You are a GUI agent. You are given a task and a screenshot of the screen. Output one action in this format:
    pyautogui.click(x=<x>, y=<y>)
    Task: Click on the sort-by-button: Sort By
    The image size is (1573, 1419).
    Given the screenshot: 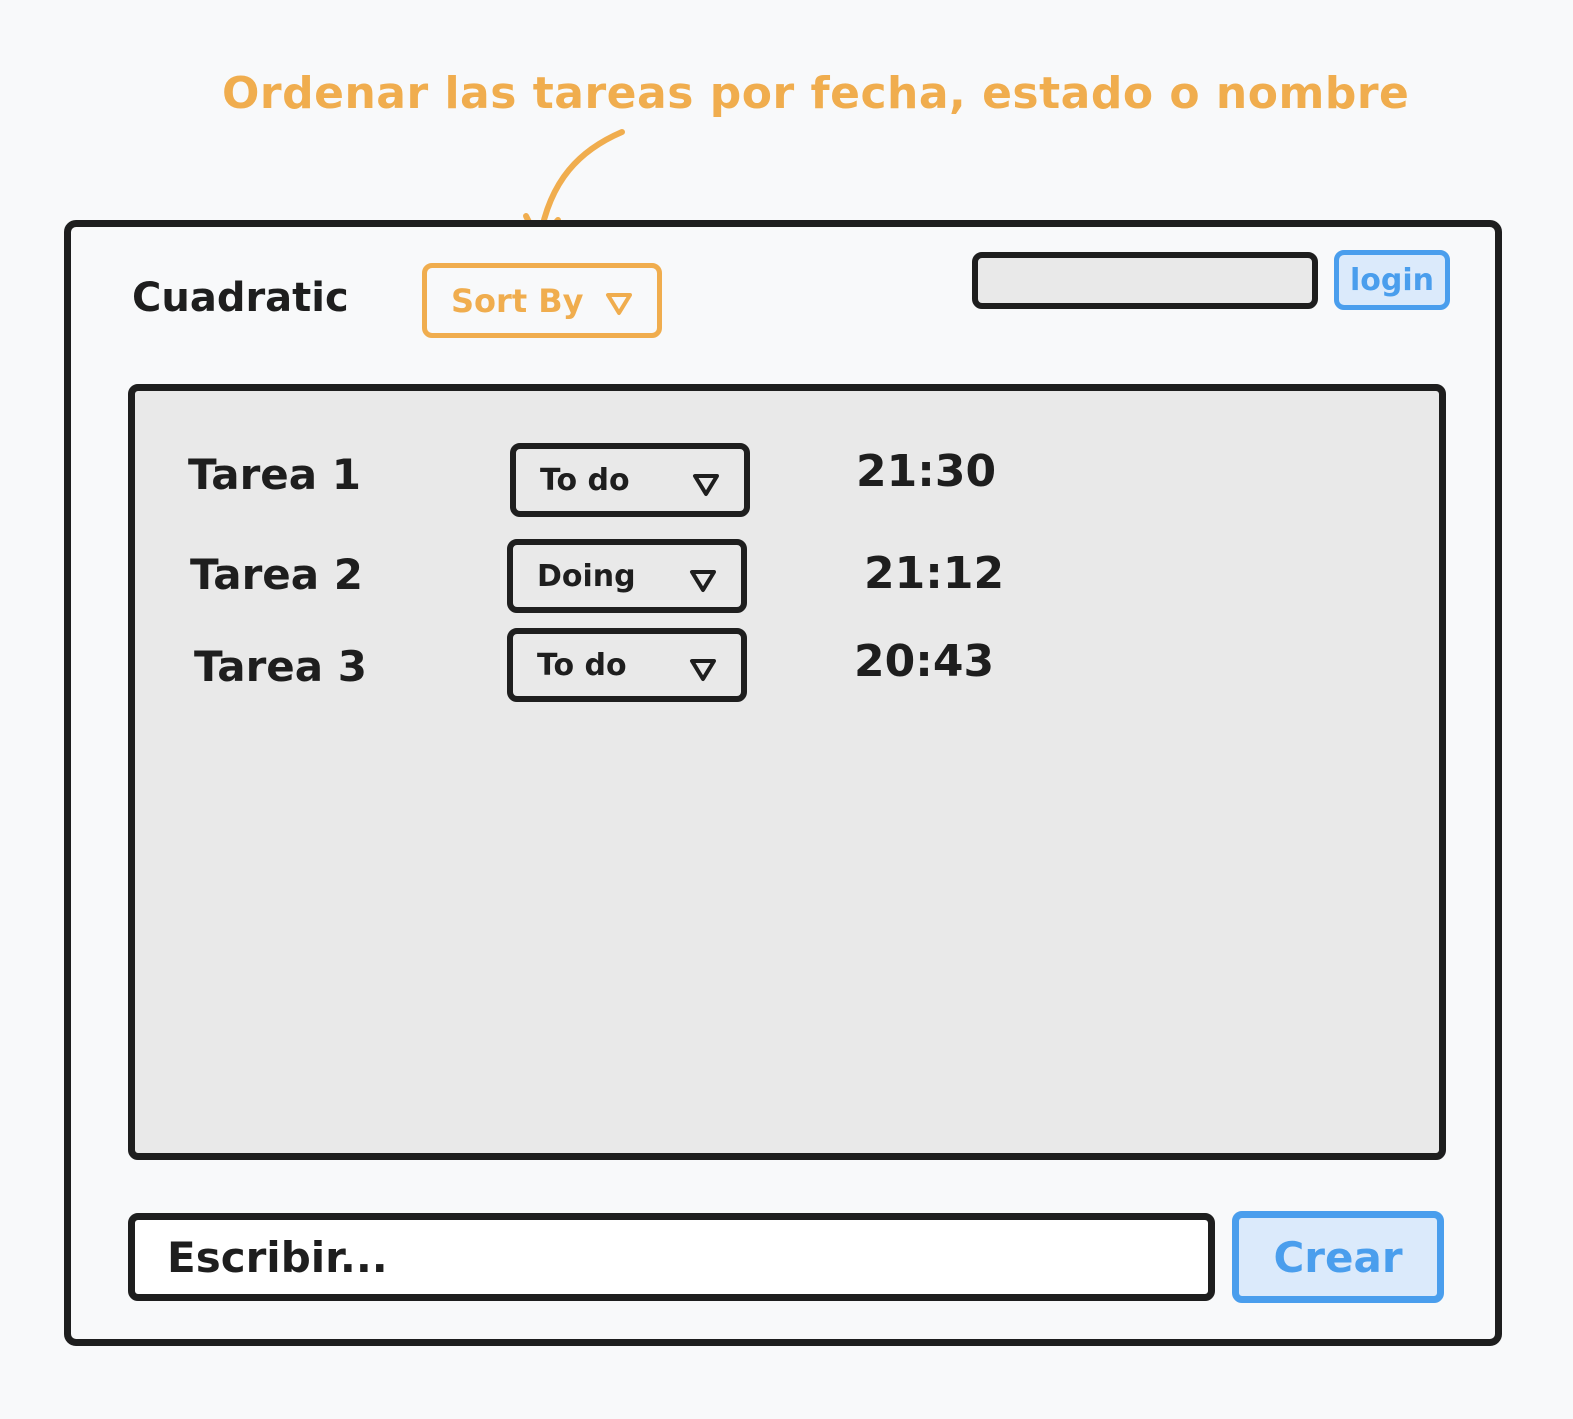 What is the action you would take?
    pyautogui.click(x=542, y=300)
    